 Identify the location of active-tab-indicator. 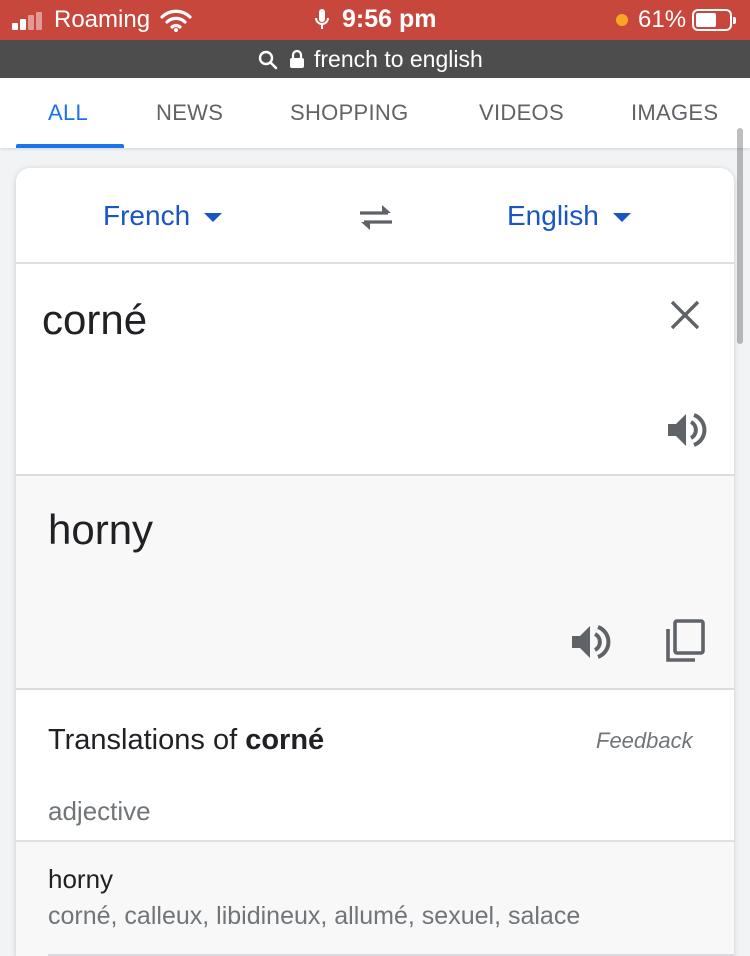
(70, 146).